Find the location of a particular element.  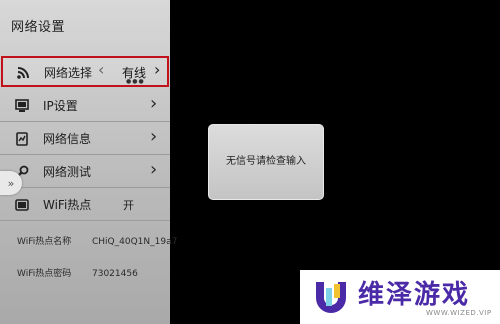

brand-logo is located at coordinates (331, 297).